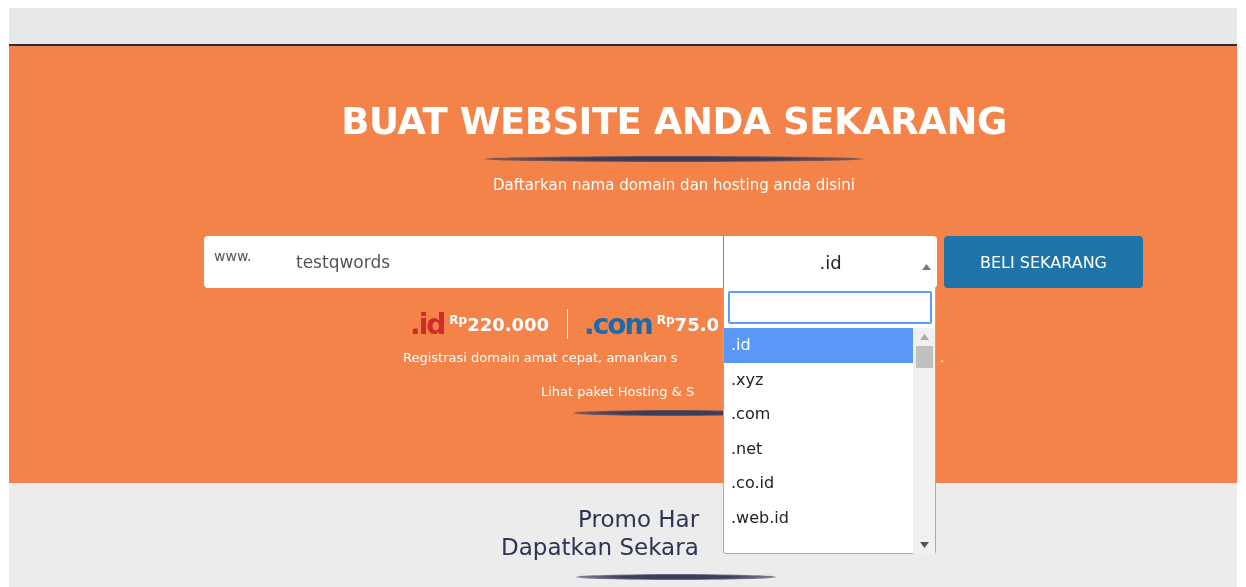 Image resolution: width=1246 pixels, height=587 pixels. What do you see at coordinates (570, 262) in the screenshot?
I see `domain-search-field: www. testqwords .id` at bounding box center [570, 262].